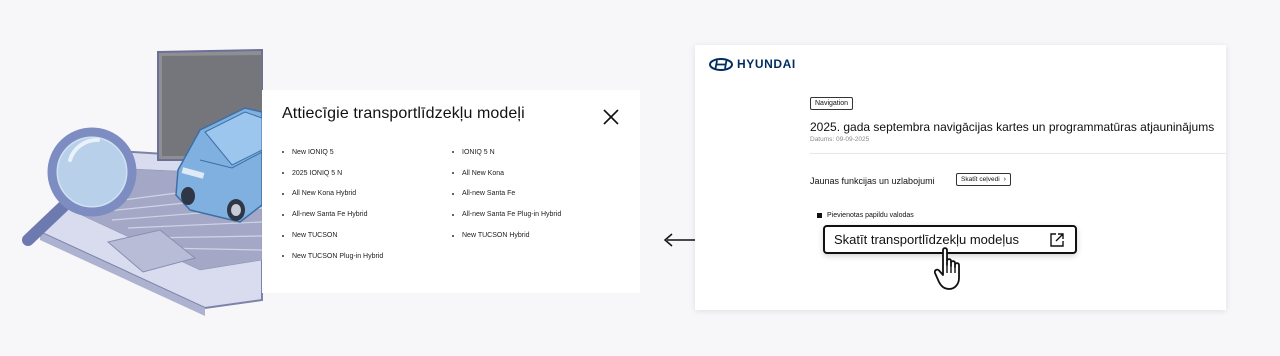 The width and height of the screenshot is (1280, 356). What do you see at coordinates (367, 256) in the screenshot?
I see `list-item: New TUCSON Plug-in Hybrid` at bounding box center [367, 256].